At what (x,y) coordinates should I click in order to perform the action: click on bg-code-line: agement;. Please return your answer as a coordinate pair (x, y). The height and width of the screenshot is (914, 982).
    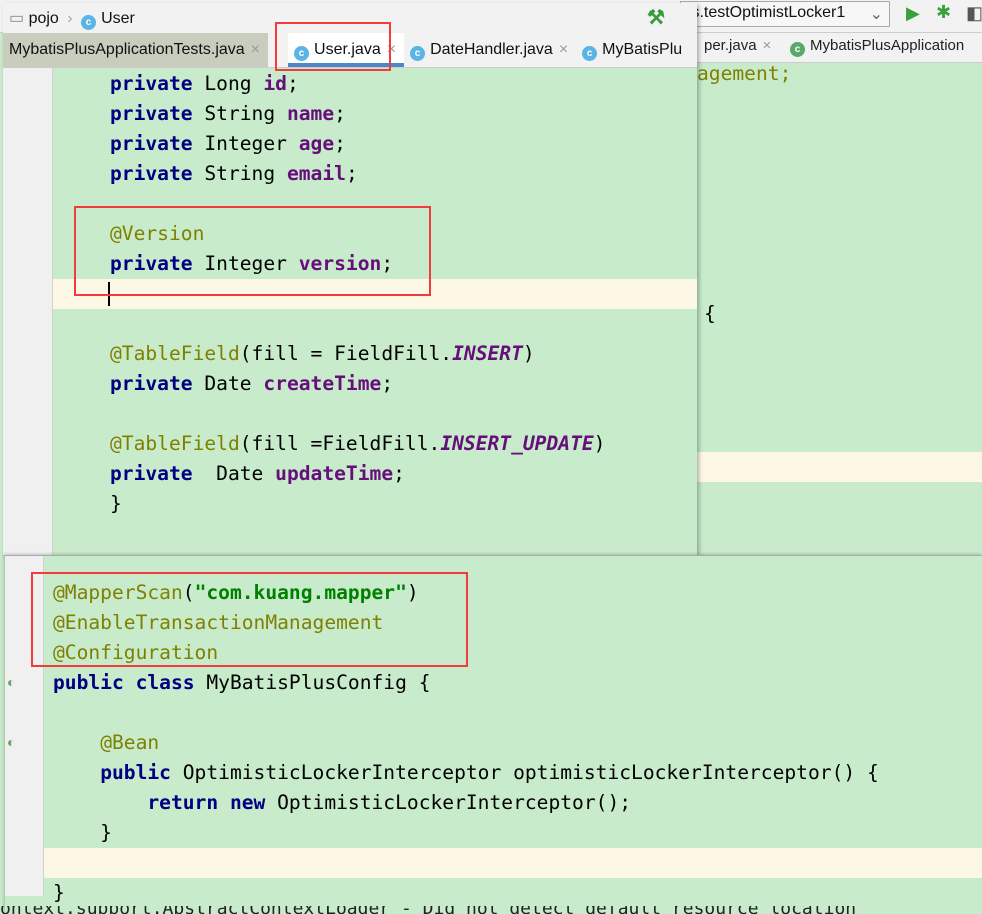
    Looking at the image, I should click on (744, 73).